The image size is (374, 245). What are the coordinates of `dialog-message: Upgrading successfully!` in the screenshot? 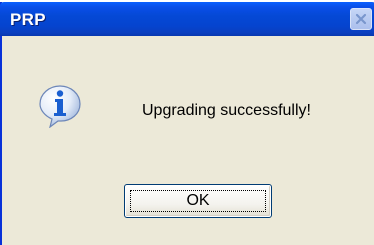 It's located at (226, 110).